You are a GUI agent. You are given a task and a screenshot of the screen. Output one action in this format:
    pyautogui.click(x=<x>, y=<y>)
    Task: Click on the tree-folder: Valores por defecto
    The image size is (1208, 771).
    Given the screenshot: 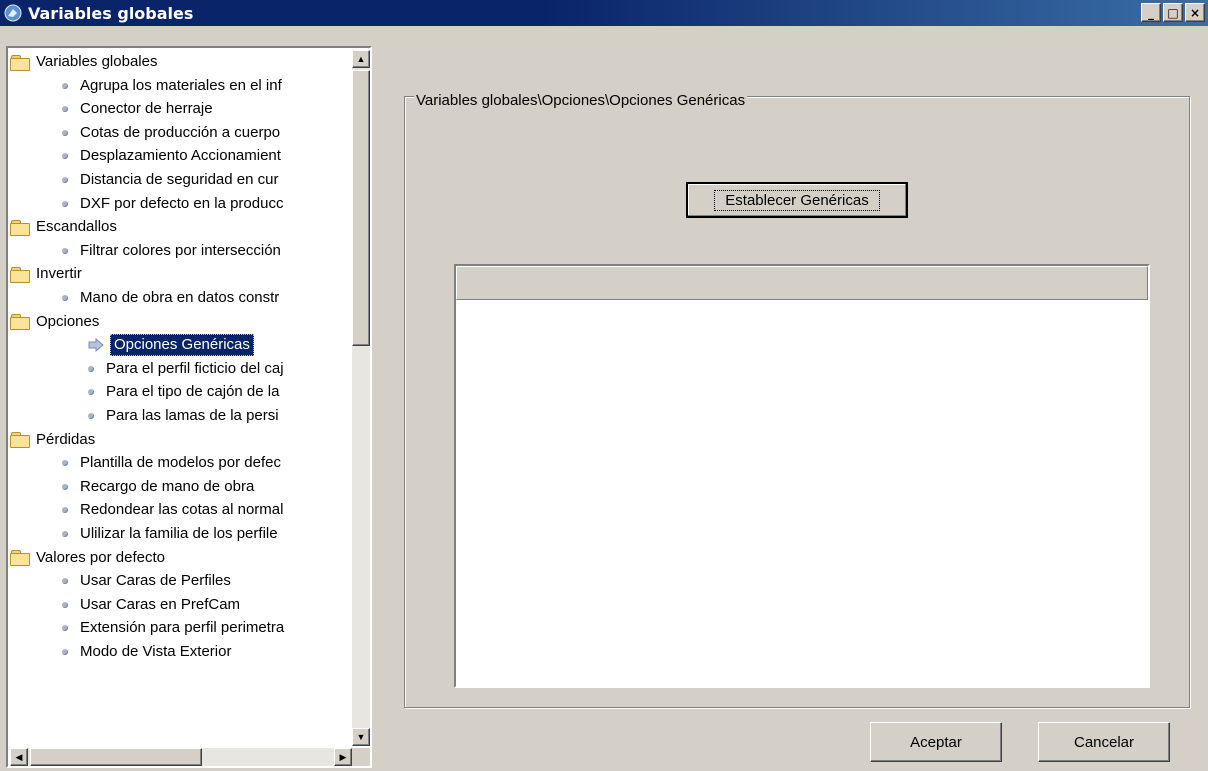 What is the action you would take?
    pyautogui.click(x=87, y=558)
    